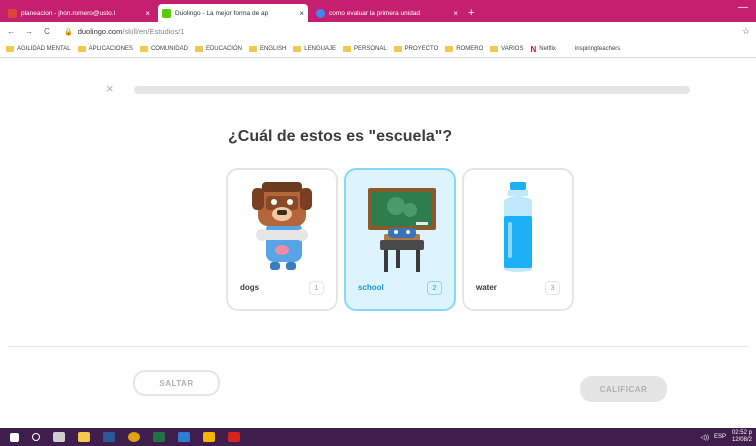 The height and width of the screenshot is (446, 756). What do you see at coordinates (68, 32) in the screenshot?
I see `lock-icon: 🔒` at bounding box center [68, 32].